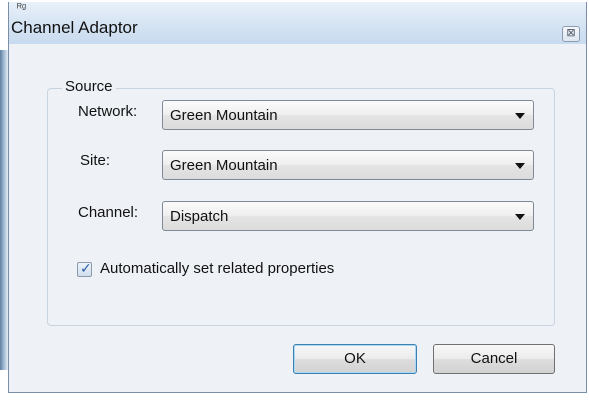 This screenshot has height=401, width=589. Describe the element at coordinates (108, 111) in the screenshot. I see `network-label: Network:` at that location.